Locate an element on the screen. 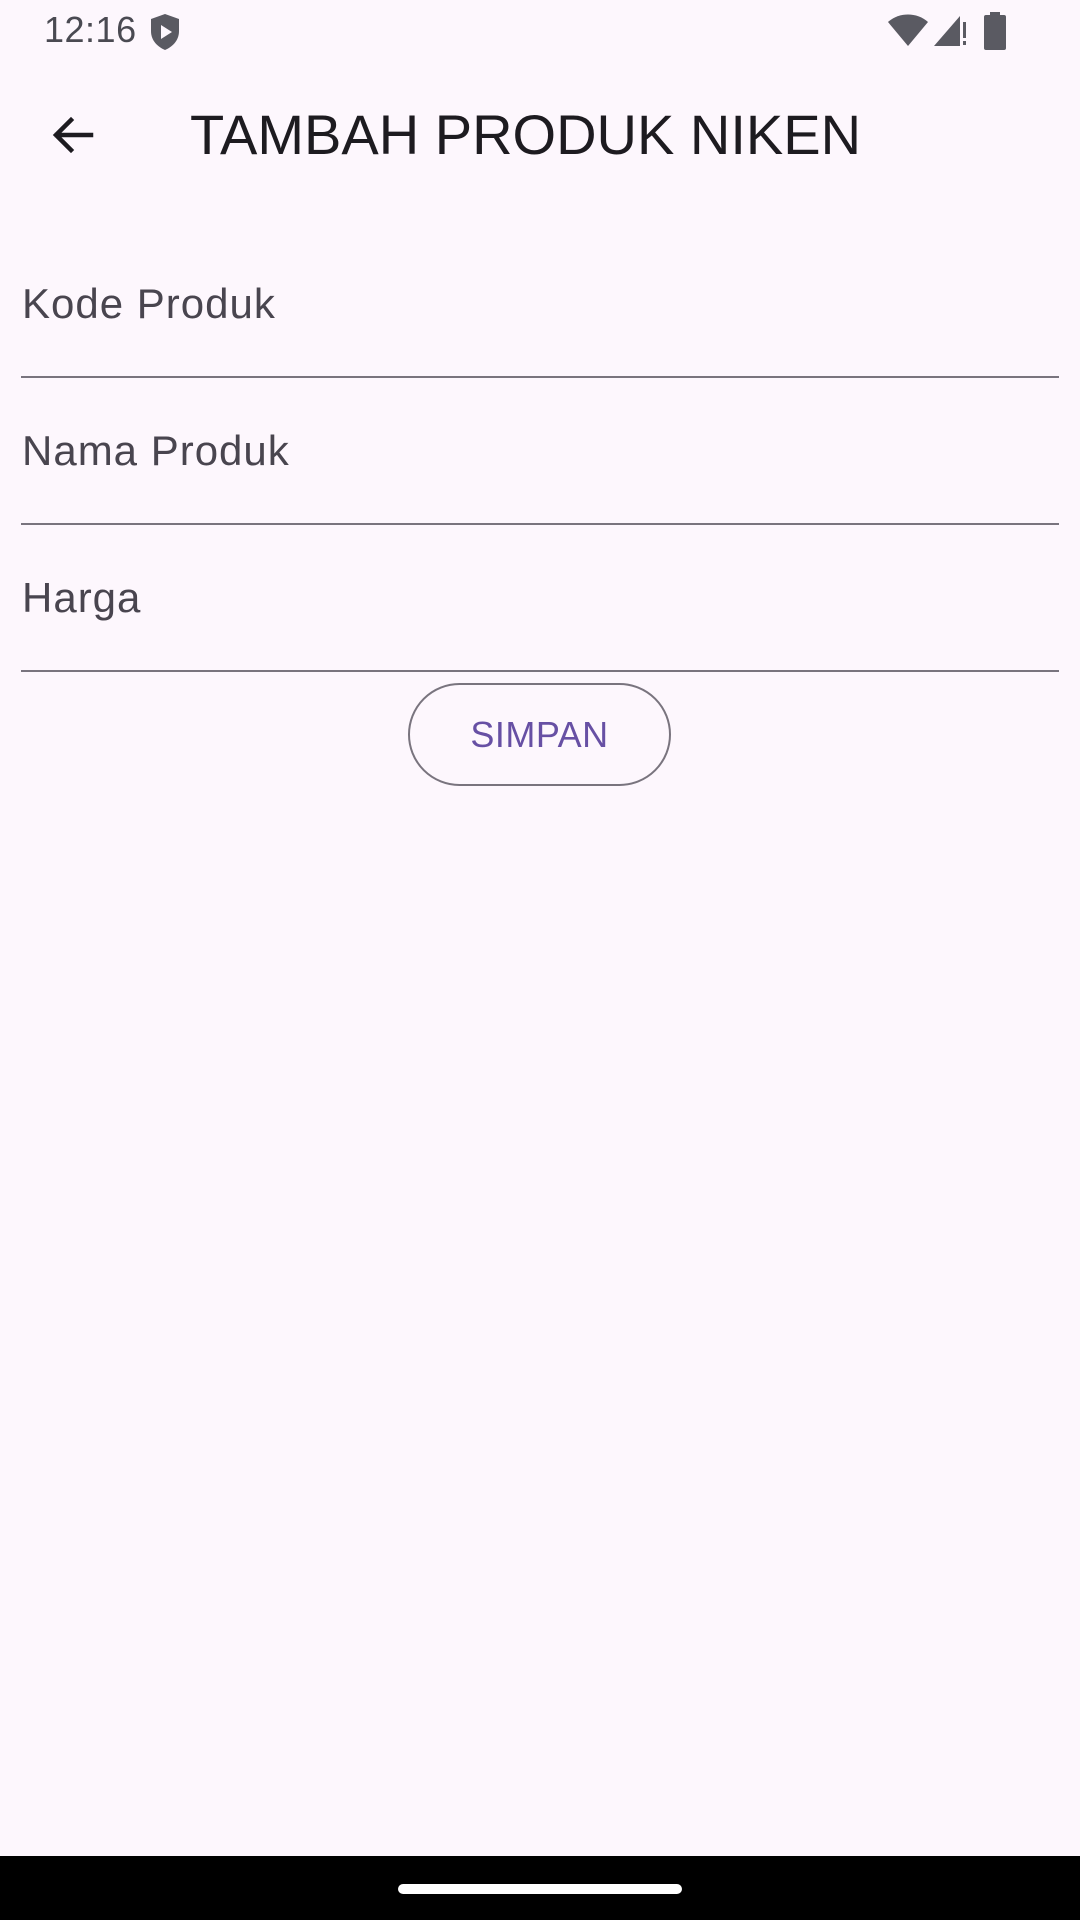  kode-produk-input is located at coordinates (540, 304).